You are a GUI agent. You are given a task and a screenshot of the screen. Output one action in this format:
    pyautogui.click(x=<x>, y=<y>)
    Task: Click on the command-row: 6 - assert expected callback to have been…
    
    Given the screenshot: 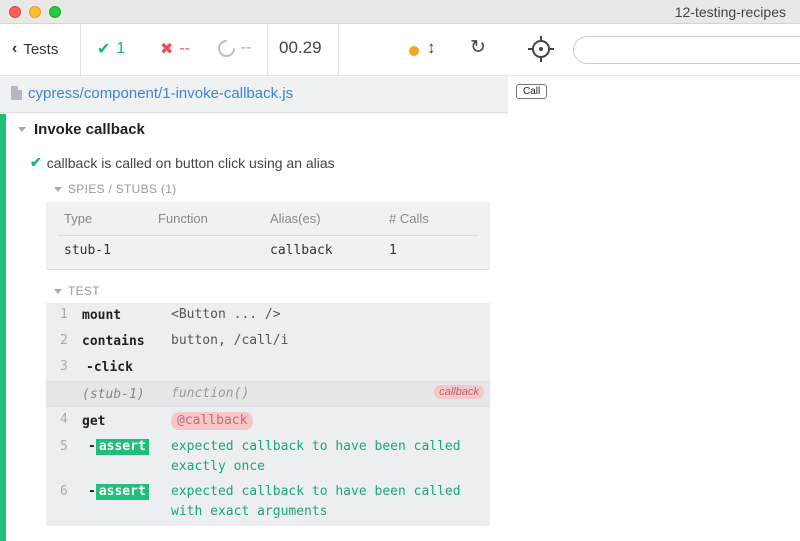 What is the action you would take?
    pyautogui.click(x=268, y=503)
    